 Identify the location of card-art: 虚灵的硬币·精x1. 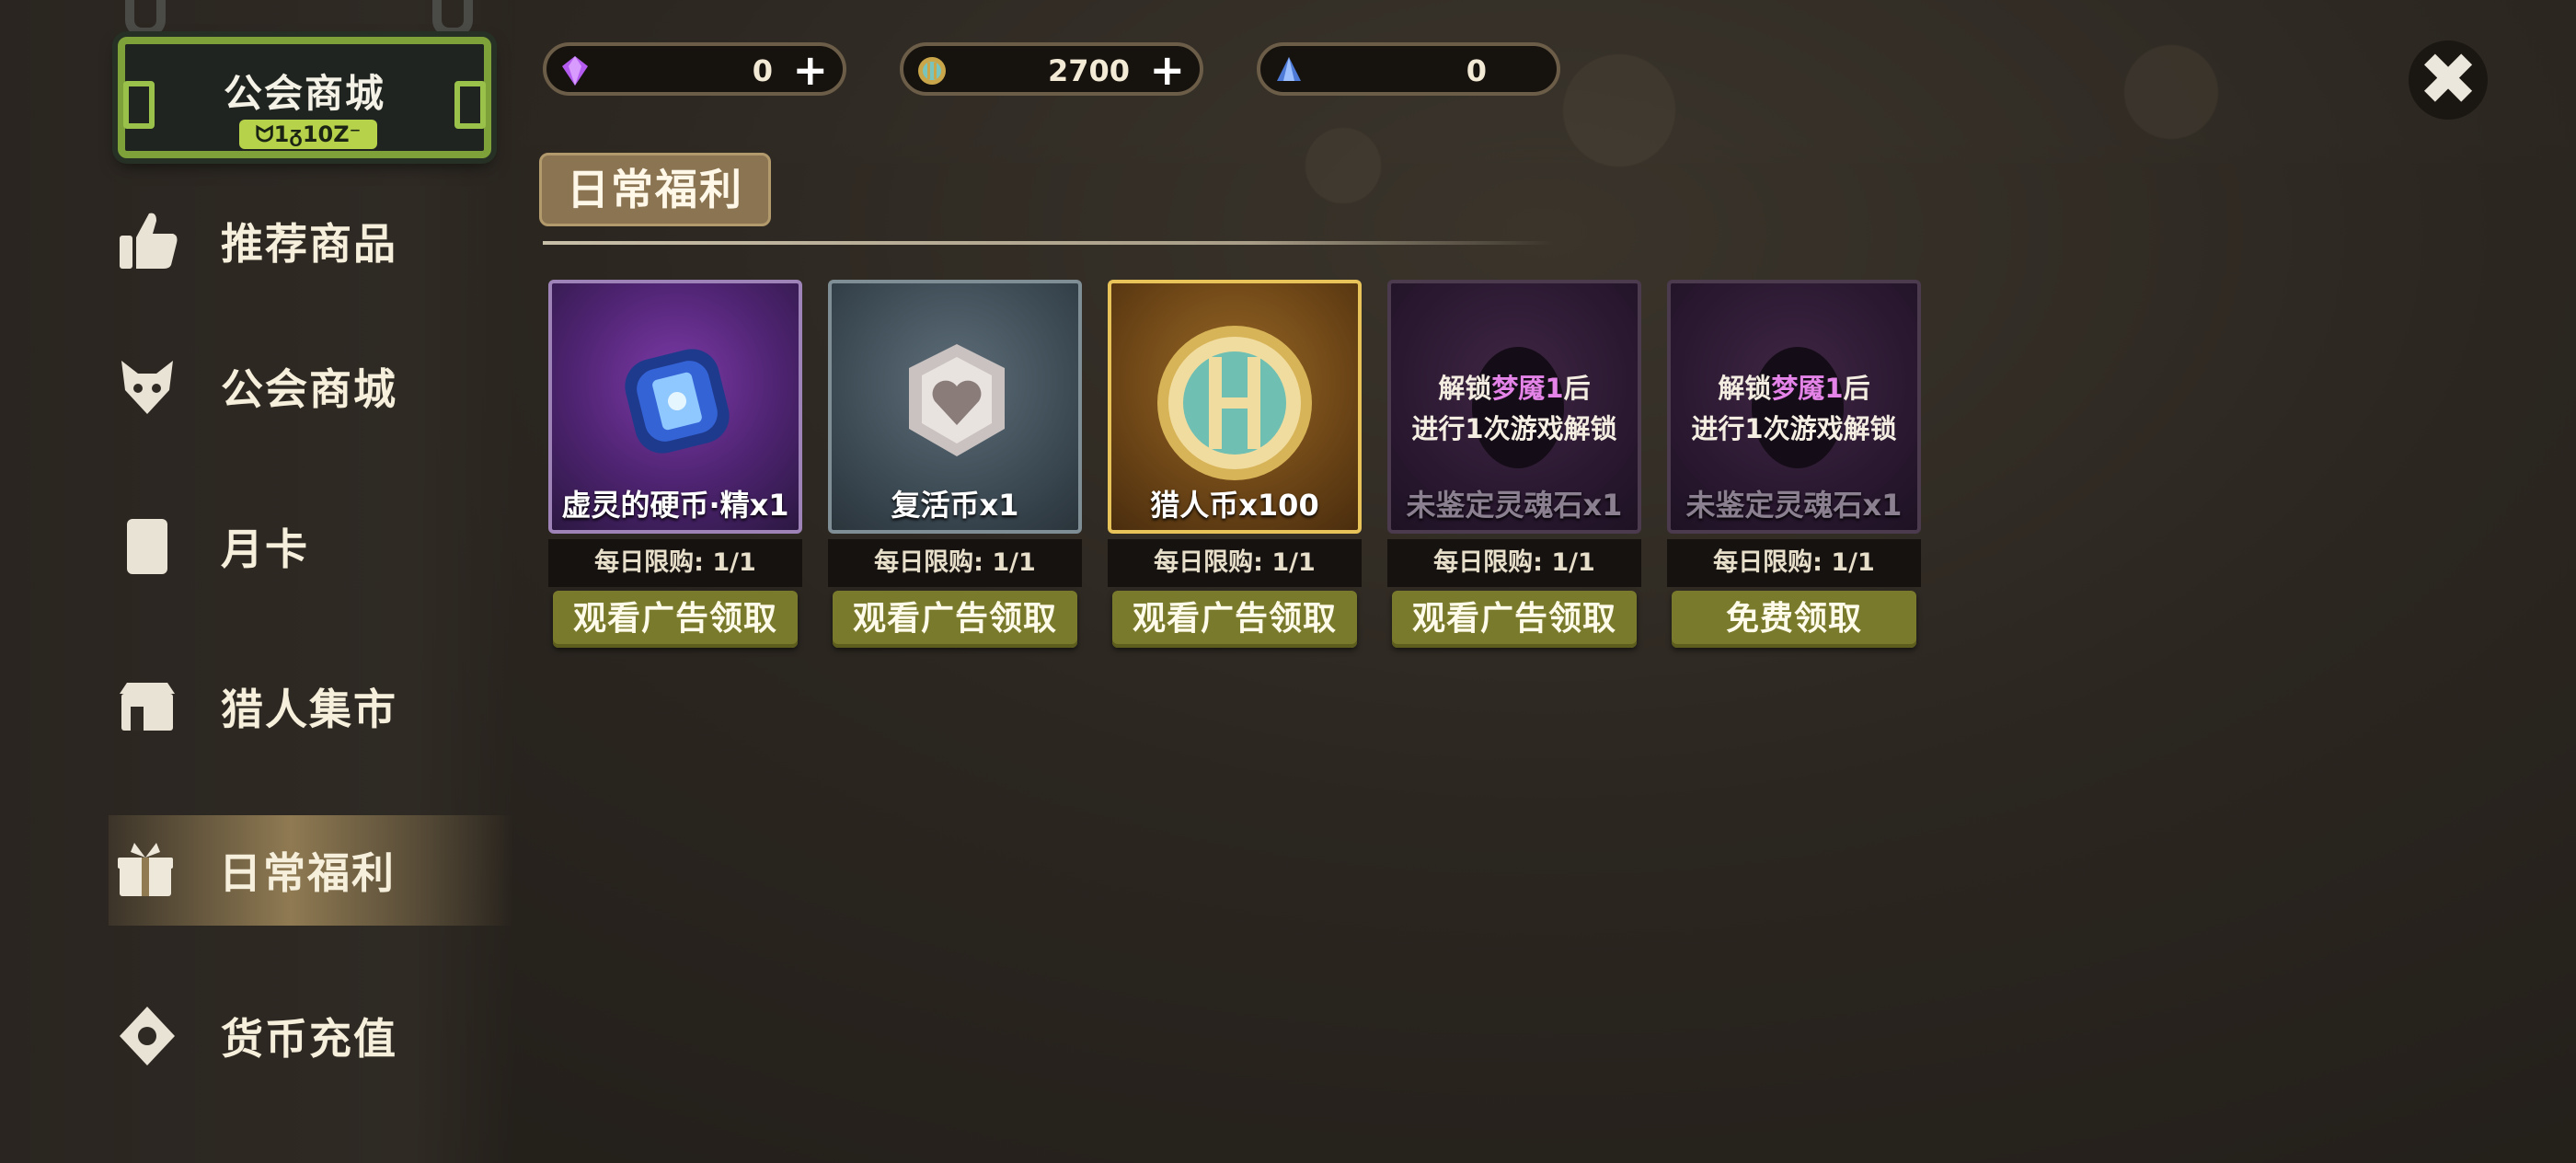
(675, 407).